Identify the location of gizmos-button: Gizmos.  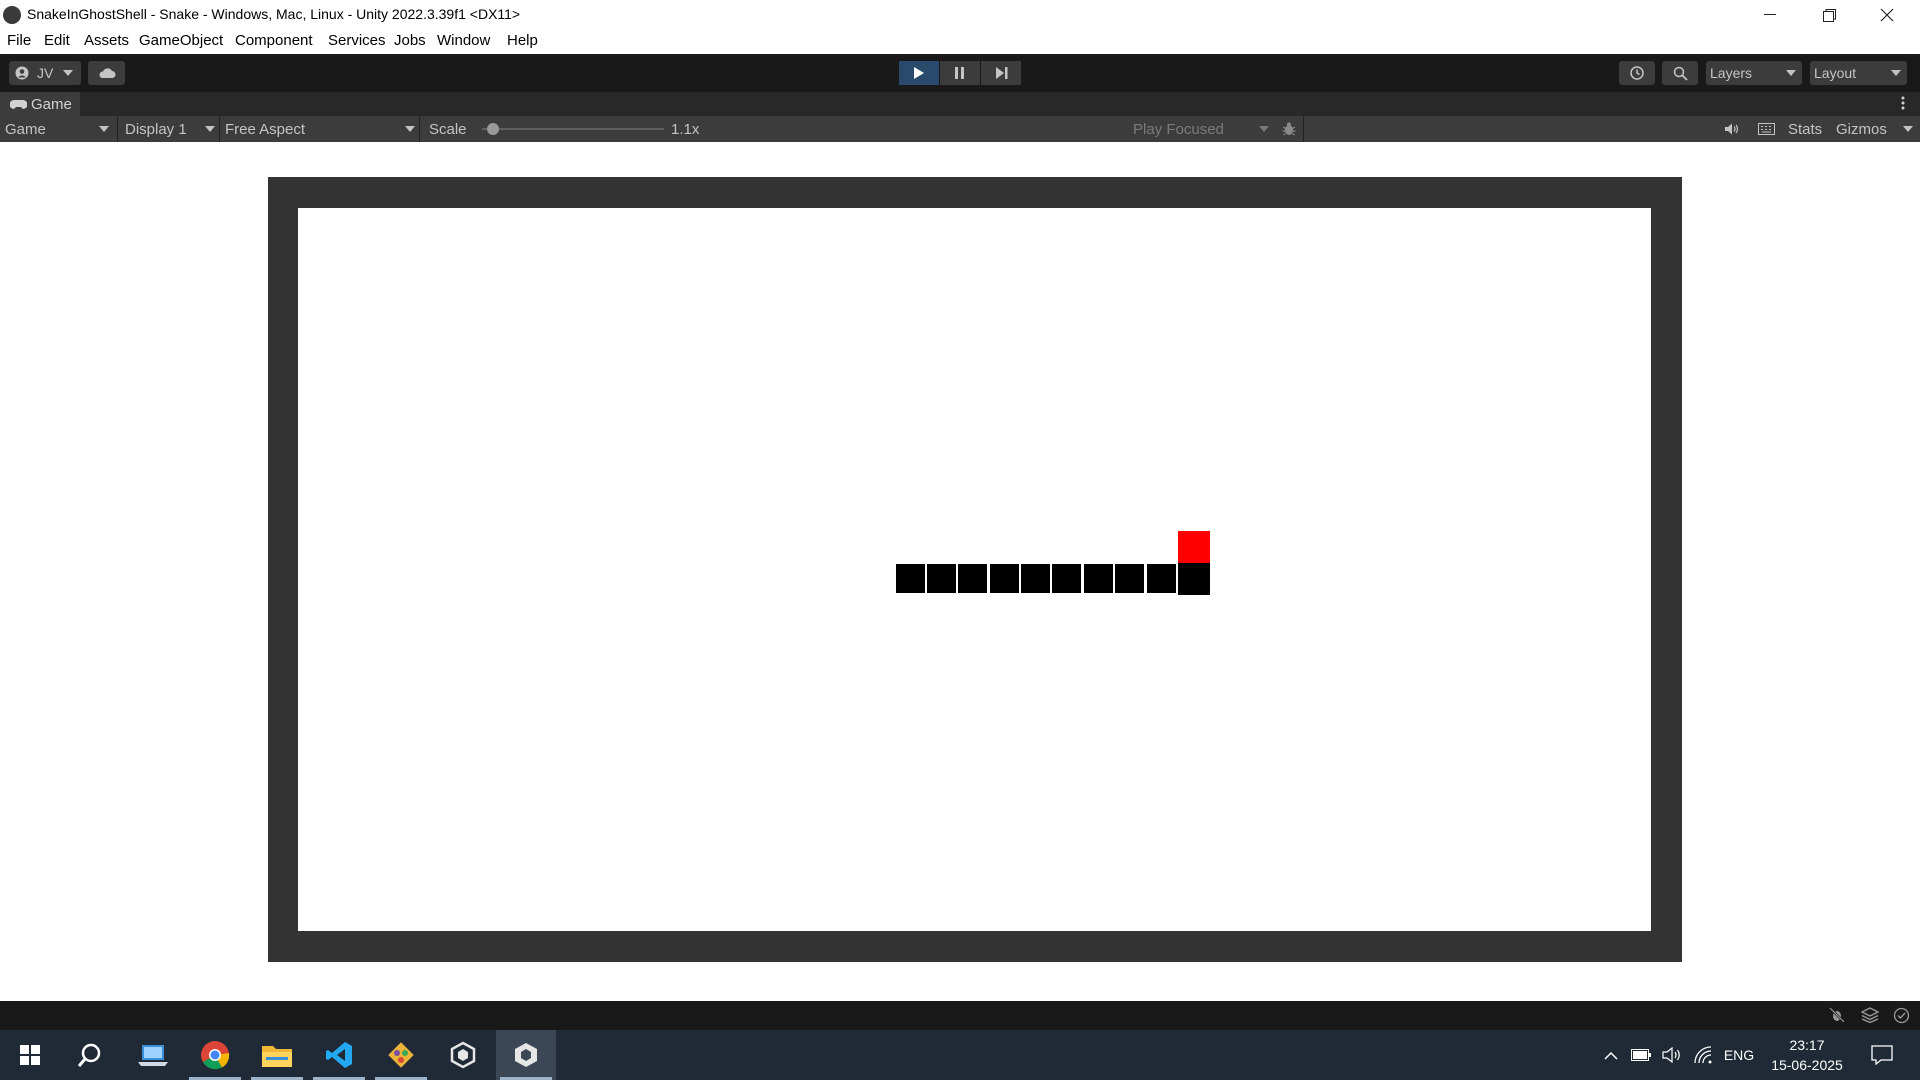
(1861, 129).